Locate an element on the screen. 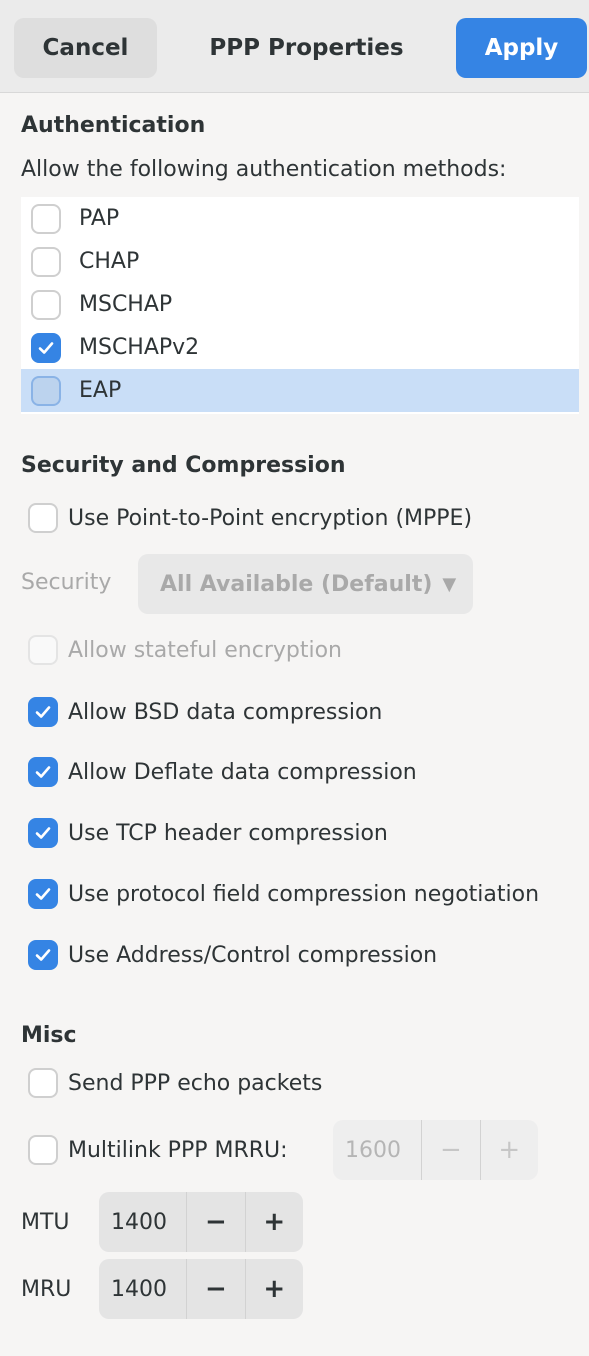 The height and width of the screenshot is (1356, 589). protocol-checkbox is located at coordinates (43, 894).